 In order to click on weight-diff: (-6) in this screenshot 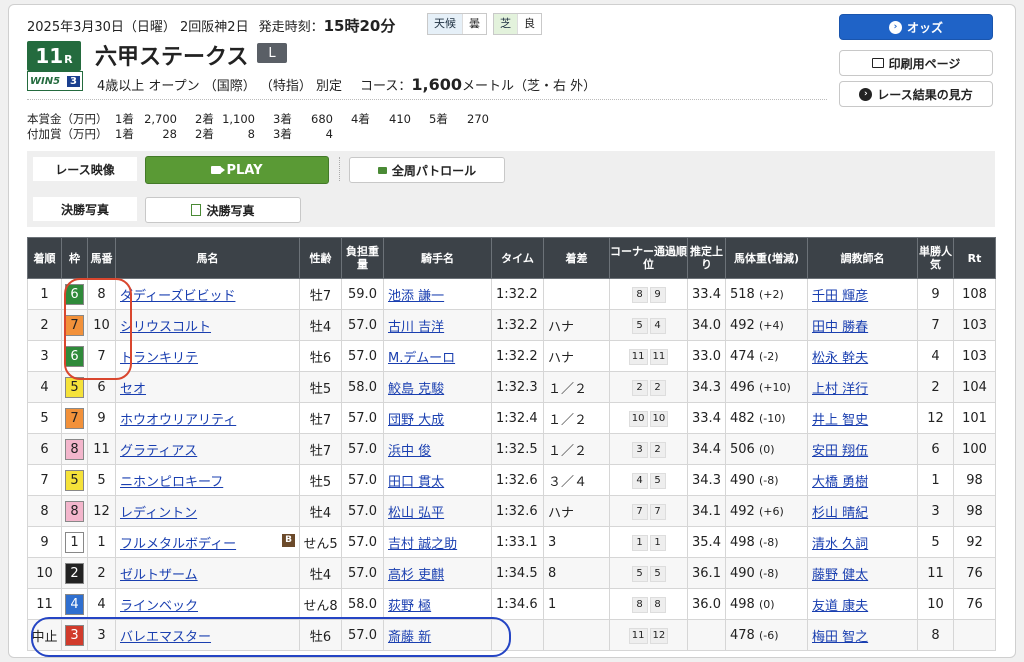, I will do `click(768, 635)`.